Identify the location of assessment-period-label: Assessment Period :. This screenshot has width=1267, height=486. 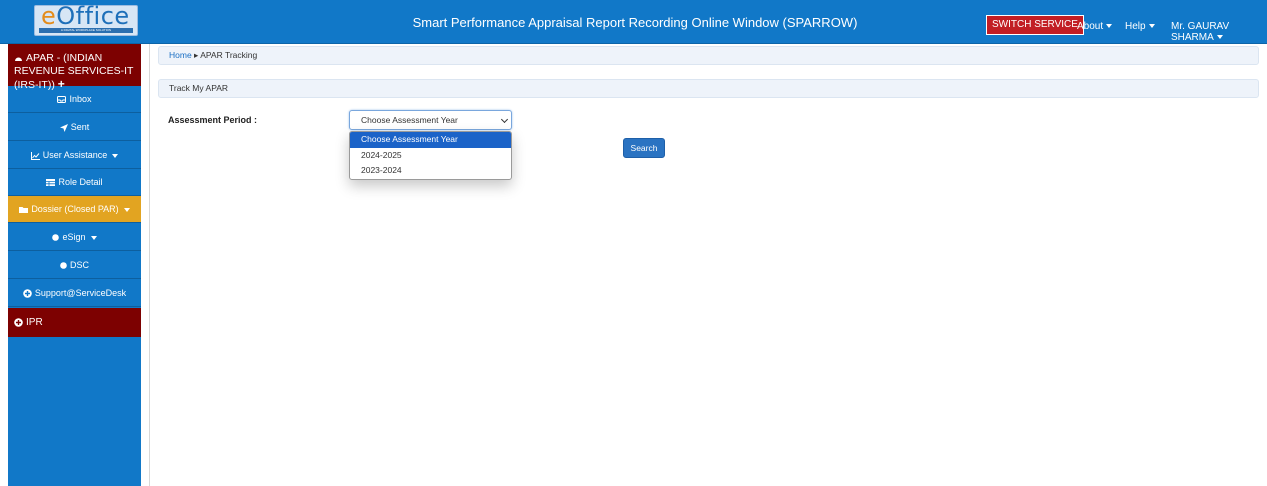
(213, 120).